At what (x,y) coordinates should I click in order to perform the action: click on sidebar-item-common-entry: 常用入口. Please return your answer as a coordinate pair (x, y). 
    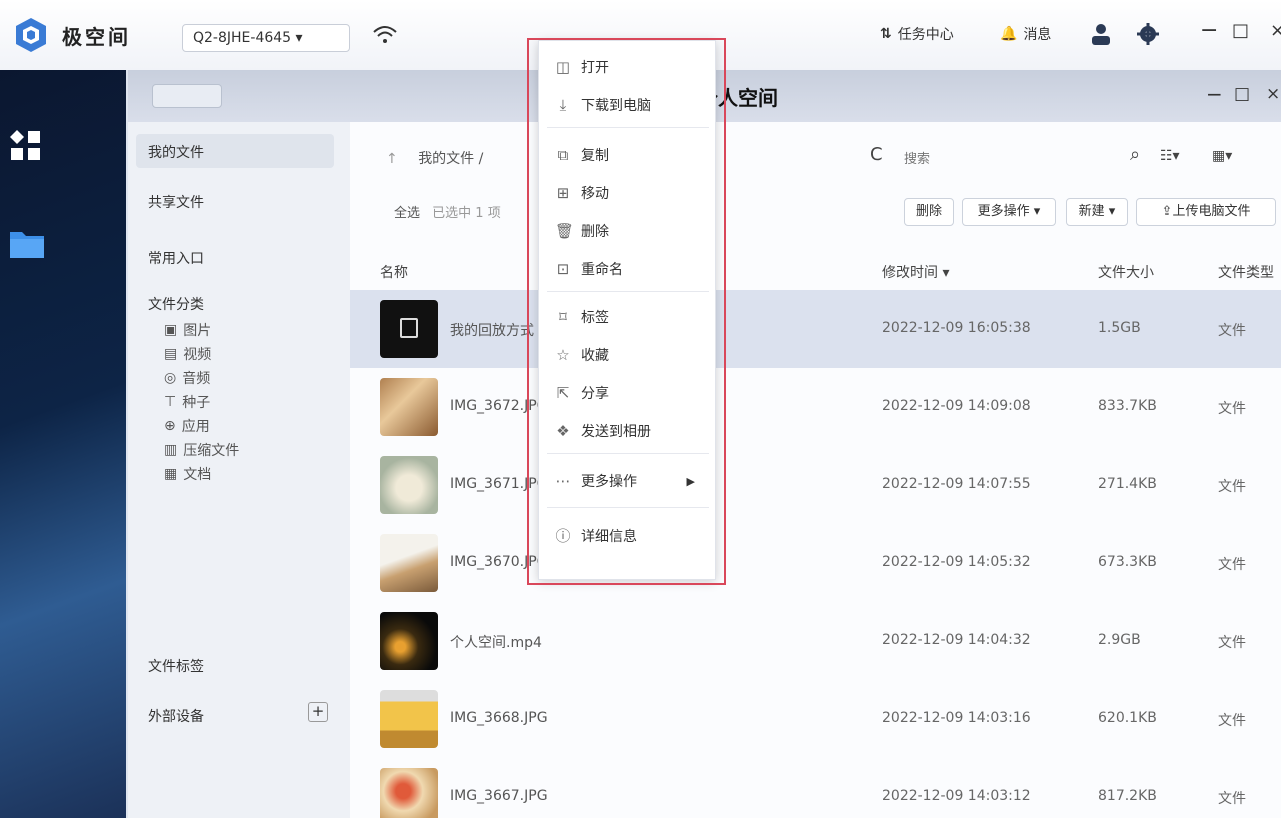
    Looking at the image, I should click on (176, 258).